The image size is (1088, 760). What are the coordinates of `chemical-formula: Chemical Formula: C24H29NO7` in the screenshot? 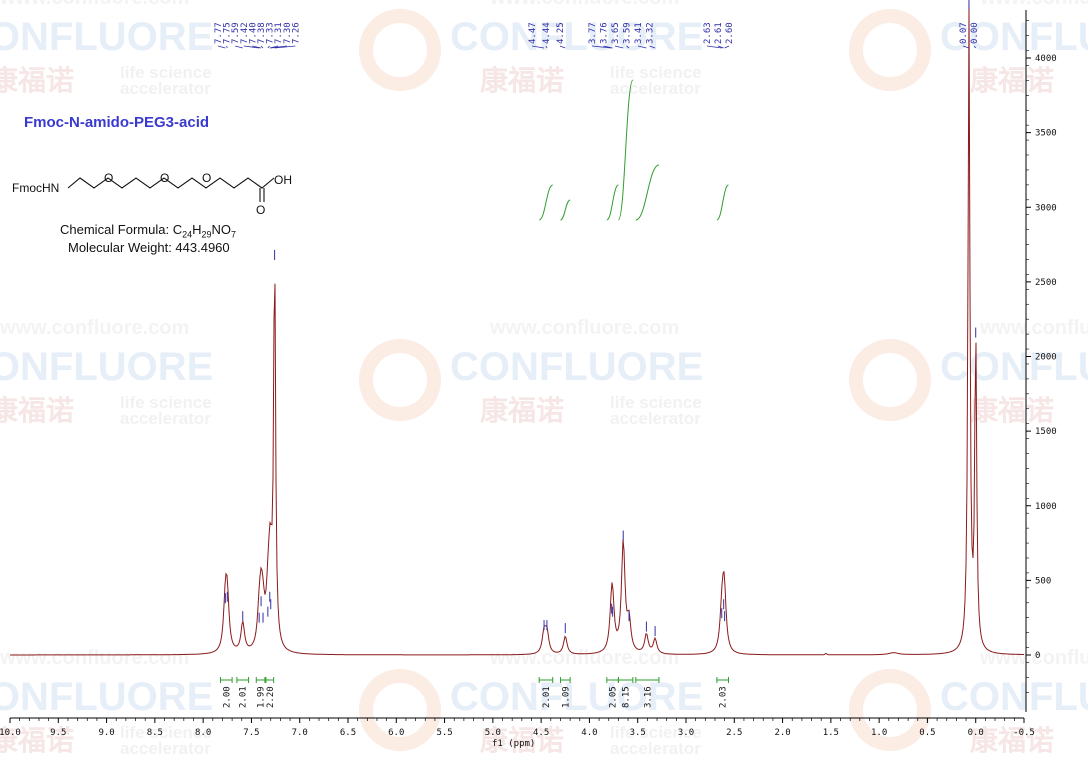 It's located at (148, 231).